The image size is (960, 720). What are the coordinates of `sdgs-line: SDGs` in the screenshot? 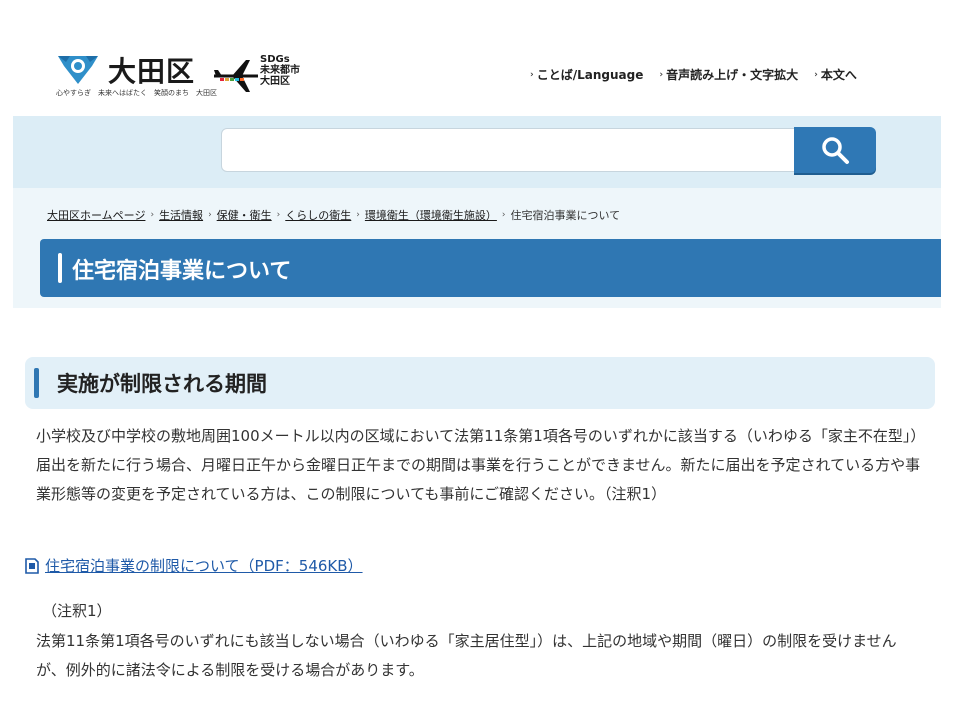 It's located at (275, 59).